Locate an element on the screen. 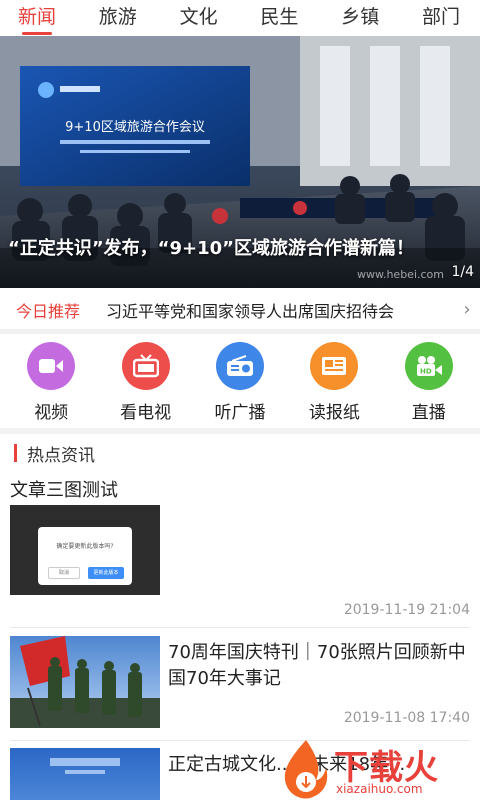 Image resolution: width=480 pixels, height=800 pixels. flame-icon is located at coordinates (306, 769).